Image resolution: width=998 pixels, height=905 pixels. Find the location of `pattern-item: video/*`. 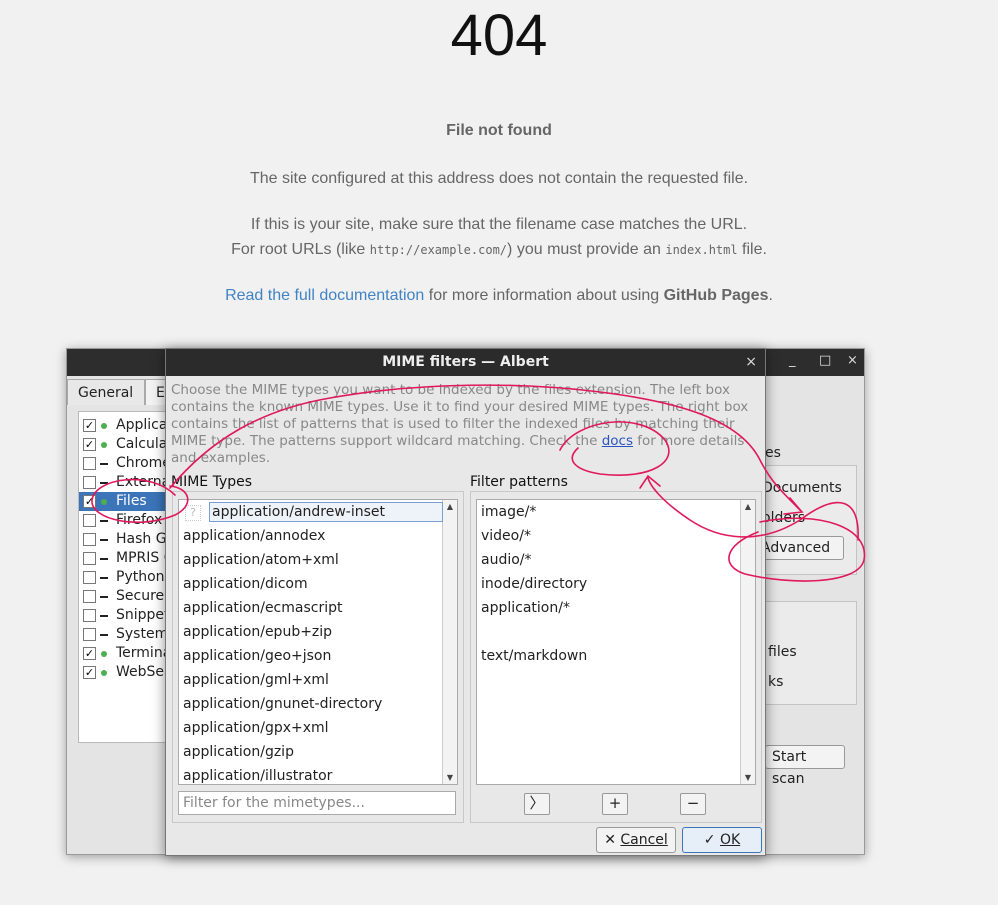

pattern-item: video/* is located at coordinates (506, 536).